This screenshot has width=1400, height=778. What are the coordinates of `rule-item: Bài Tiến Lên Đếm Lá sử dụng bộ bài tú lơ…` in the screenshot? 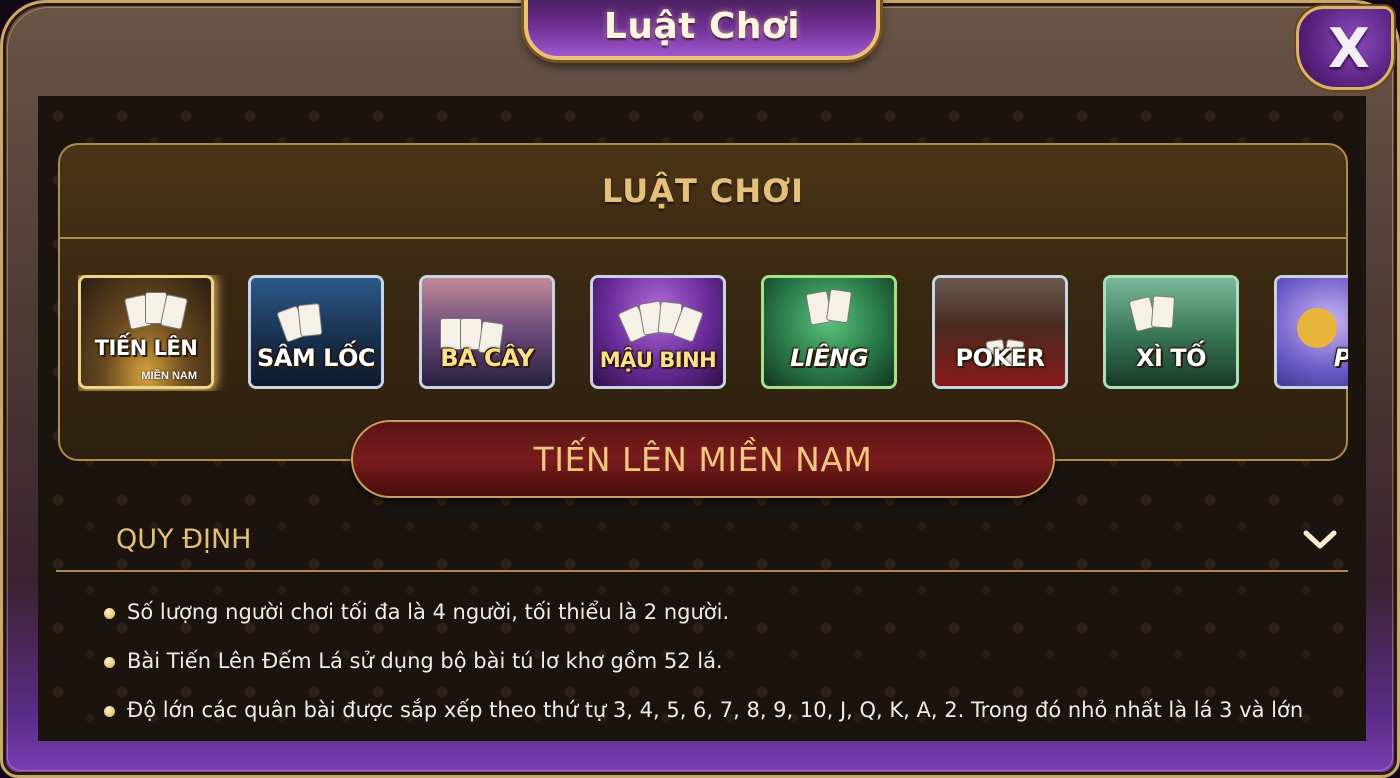 It's located at (719, 662).